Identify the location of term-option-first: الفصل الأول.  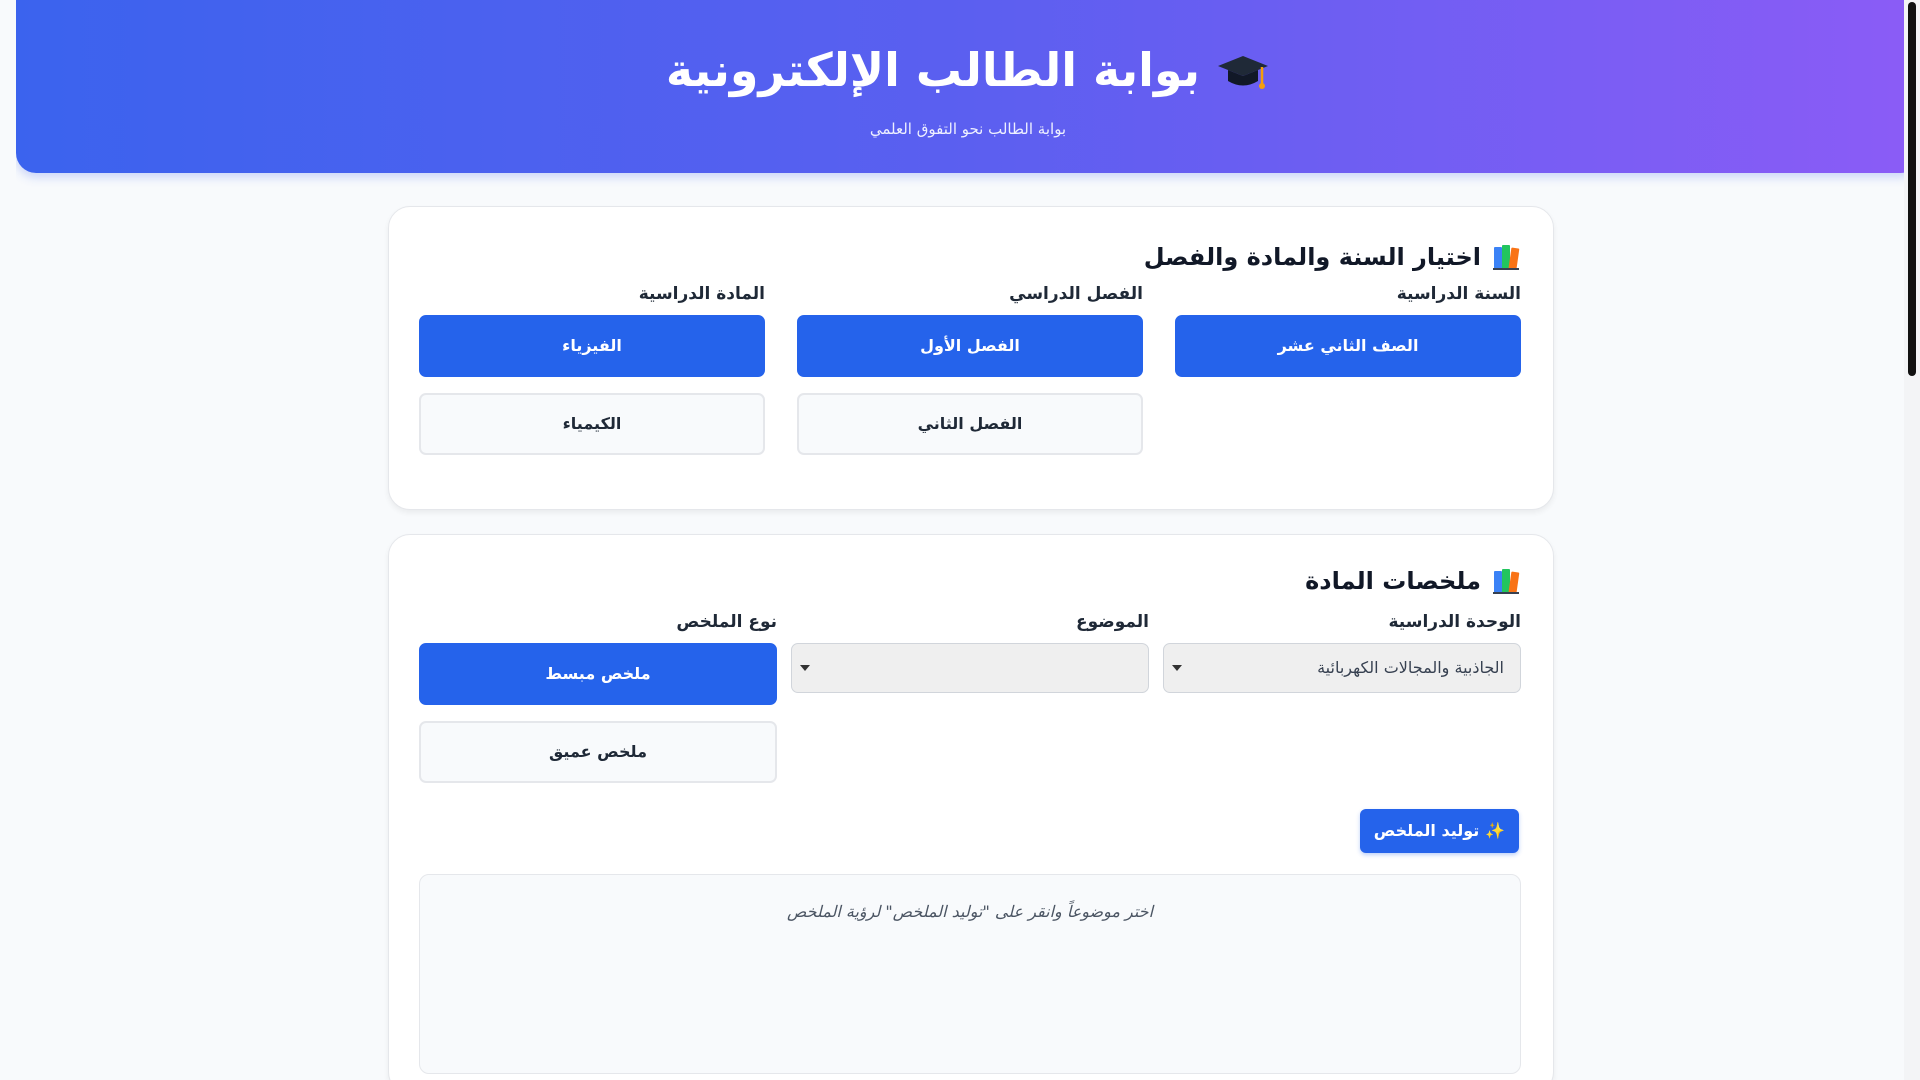
(970, 346).